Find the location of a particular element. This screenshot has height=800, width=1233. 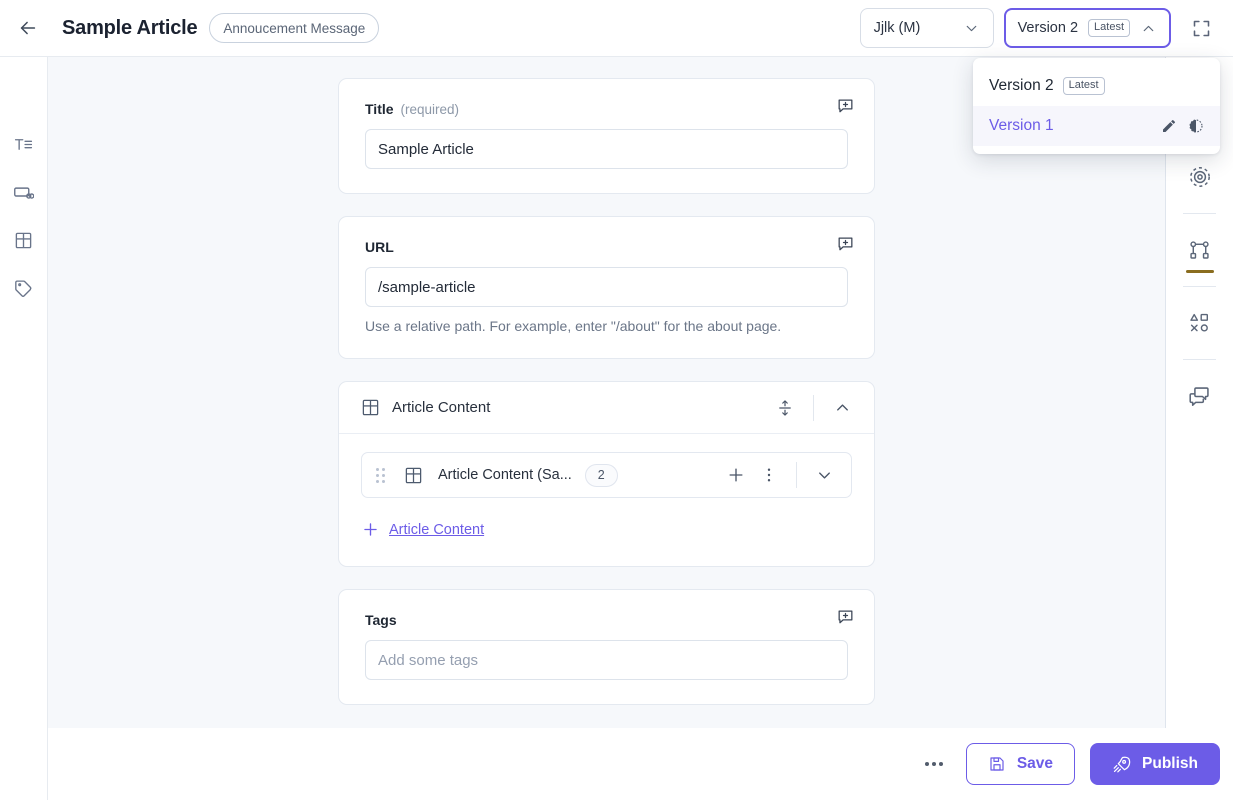

pencil-icon is located at coordinates (1169, 126).